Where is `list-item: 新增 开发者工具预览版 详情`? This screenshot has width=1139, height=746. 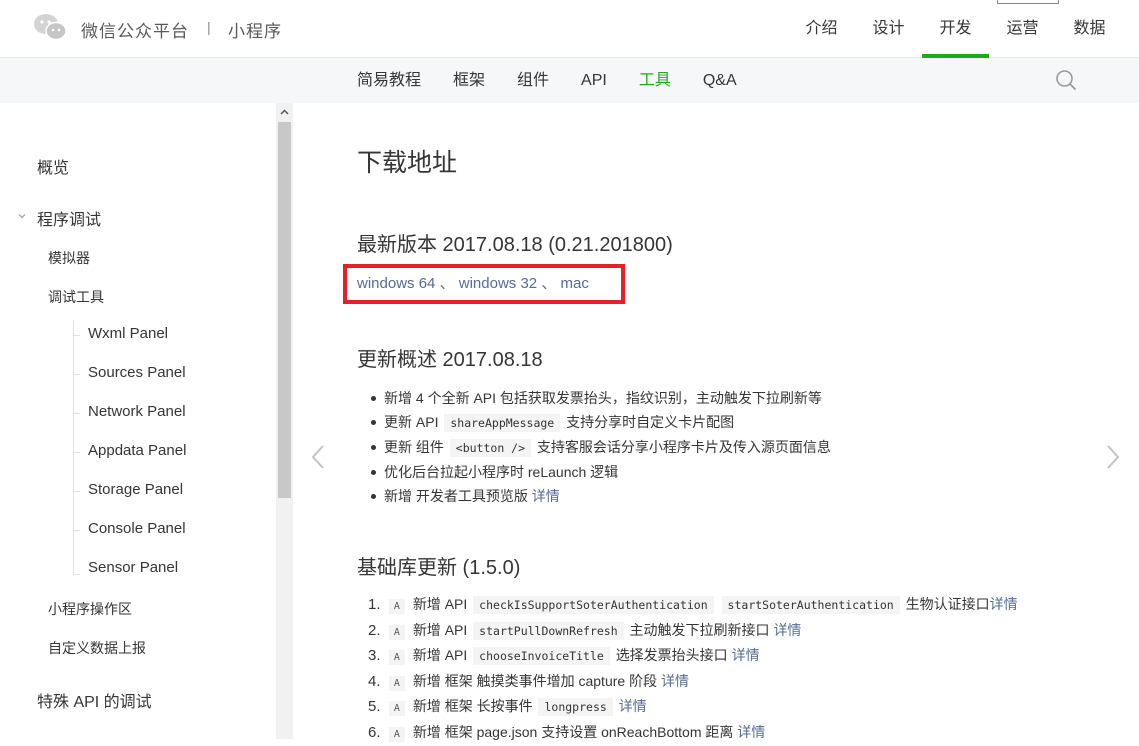
list-item: 新增 开发者工具预览版 详情 is located at coordinates (601, 496).